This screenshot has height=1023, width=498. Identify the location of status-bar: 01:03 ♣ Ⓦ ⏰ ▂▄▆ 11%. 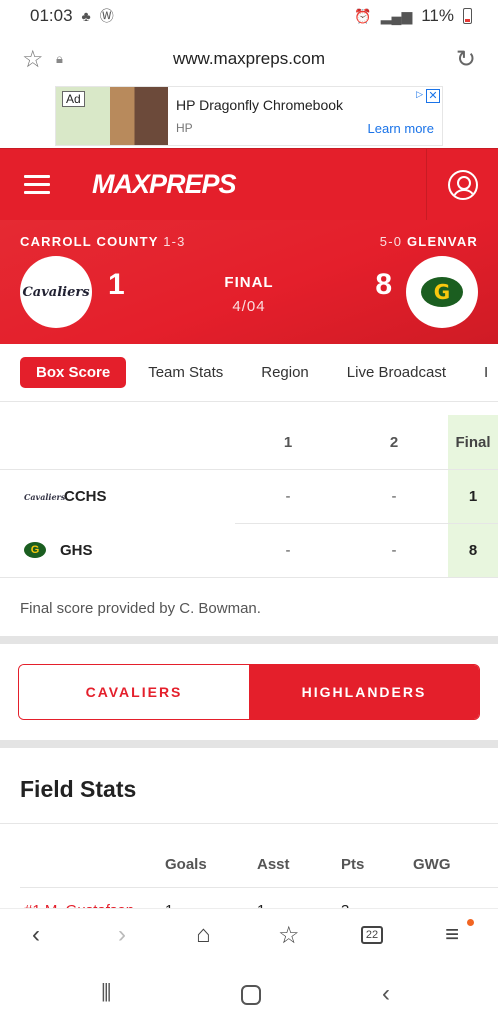
(249, 16).